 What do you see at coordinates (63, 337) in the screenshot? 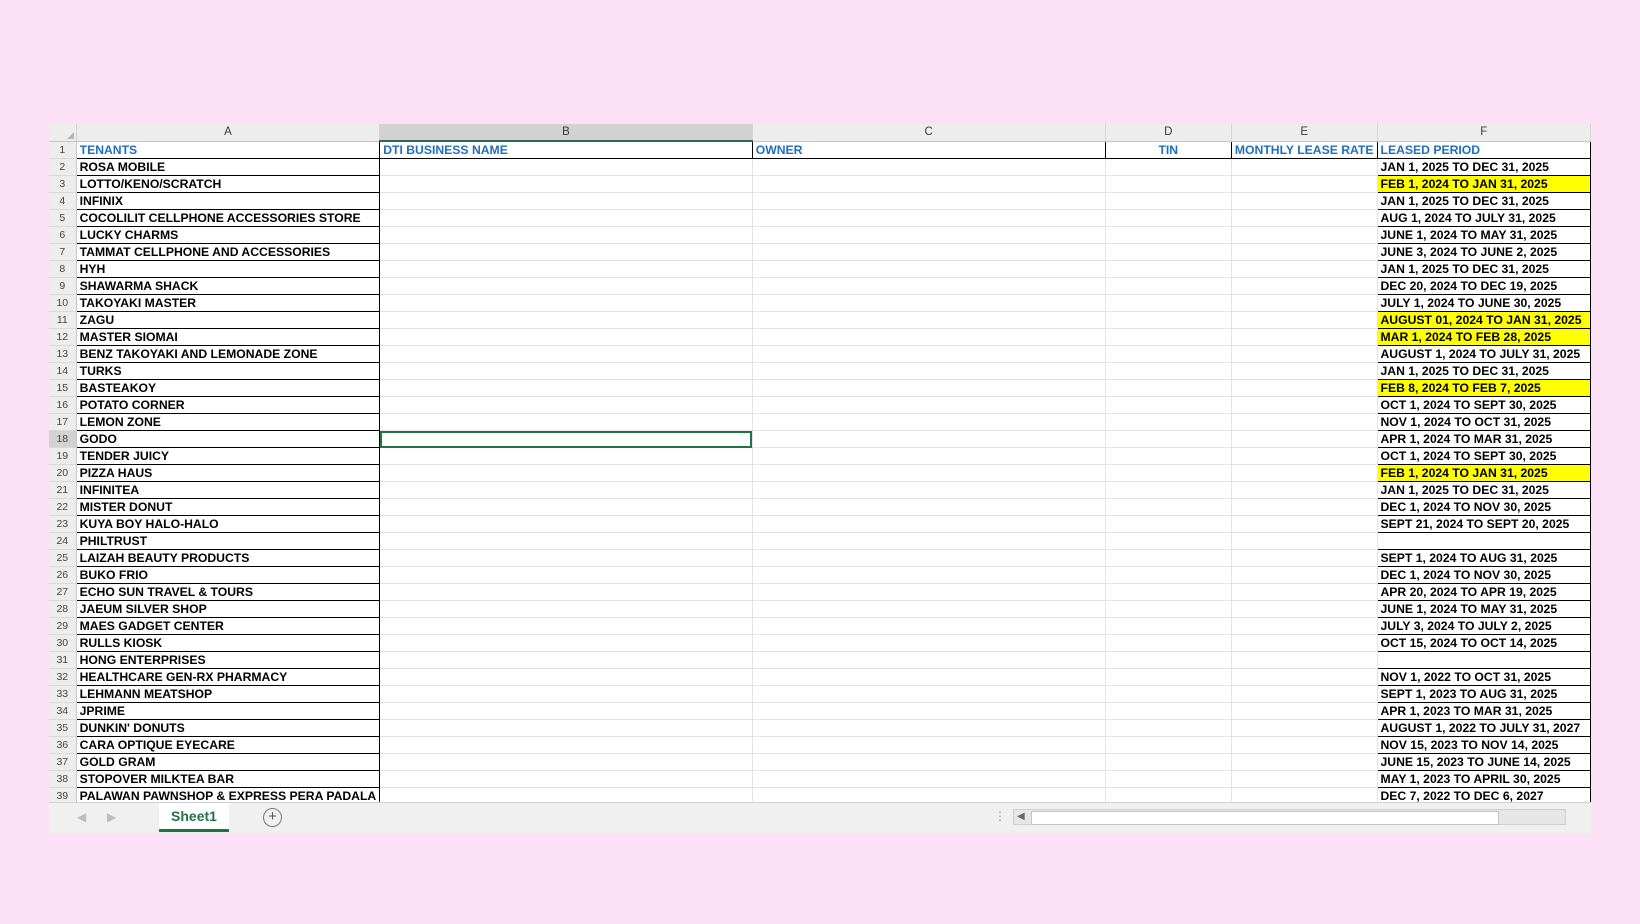
I see `row-header: 12` at bounding box center [63, 337].